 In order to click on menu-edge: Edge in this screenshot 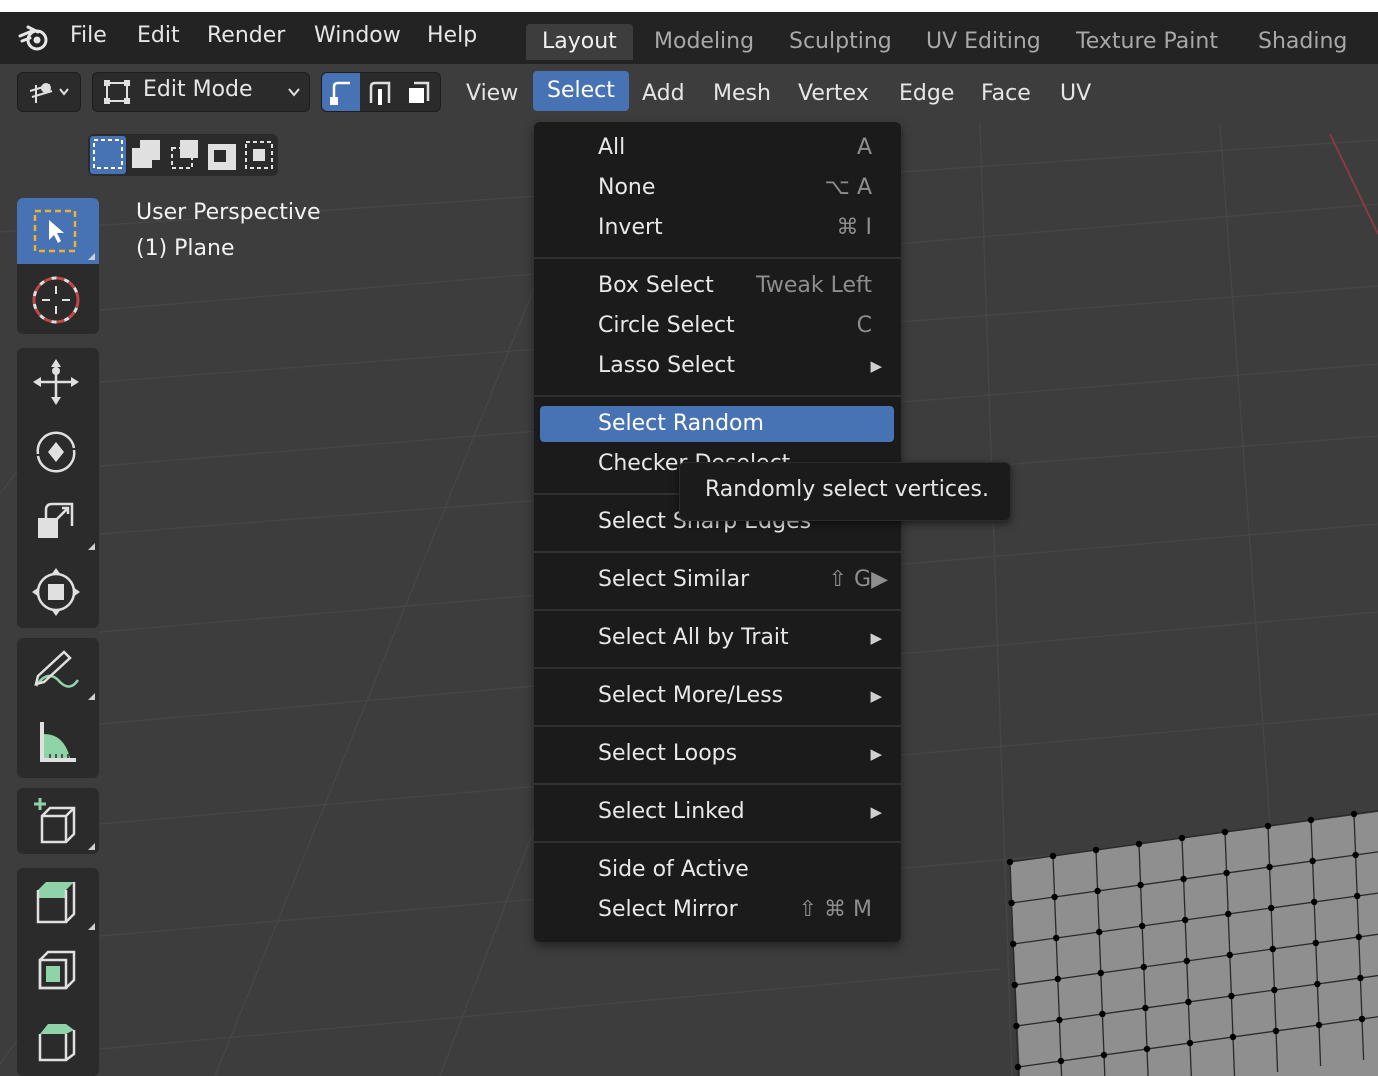, I will do `click(926, 94)`.